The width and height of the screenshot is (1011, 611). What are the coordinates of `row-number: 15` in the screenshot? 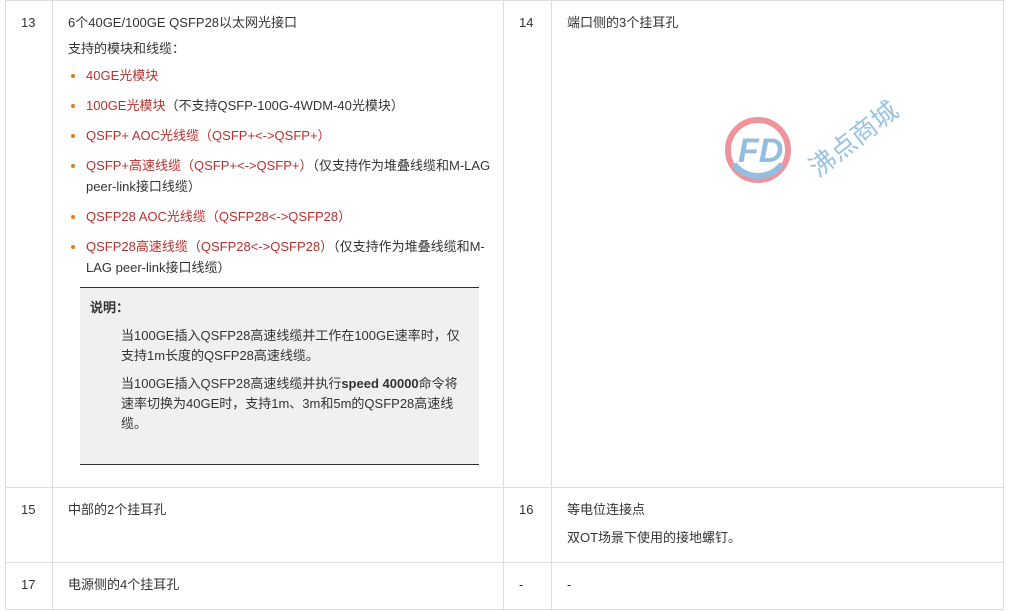 It's located at (29, 525).